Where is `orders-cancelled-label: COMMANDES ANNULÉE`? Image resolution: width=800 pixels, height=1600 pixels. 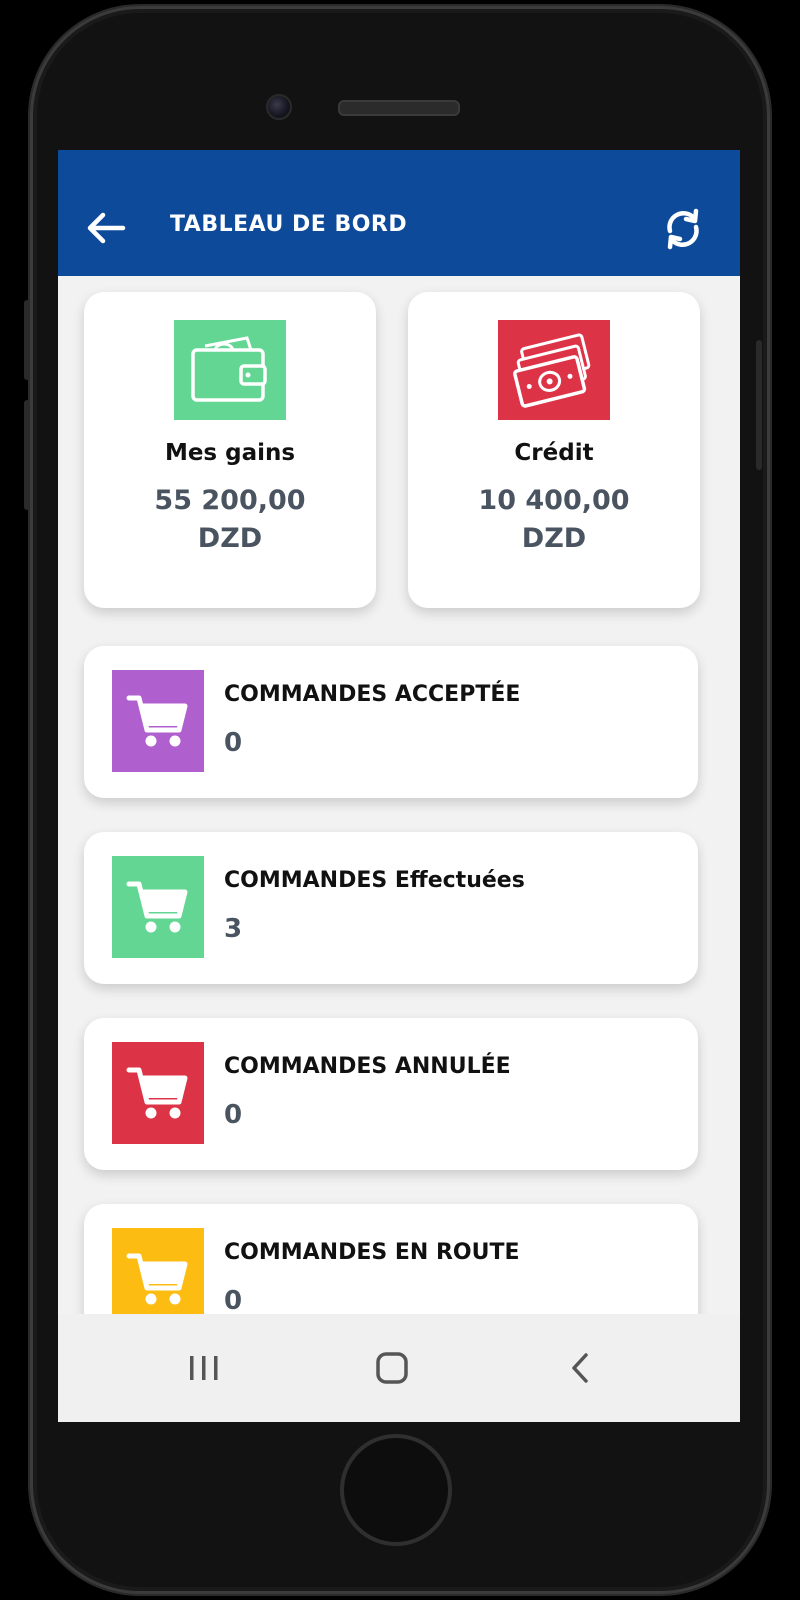
orders-cancelled-label: COMMANDES ANNULÉE is located at coordinates (367, 1066).